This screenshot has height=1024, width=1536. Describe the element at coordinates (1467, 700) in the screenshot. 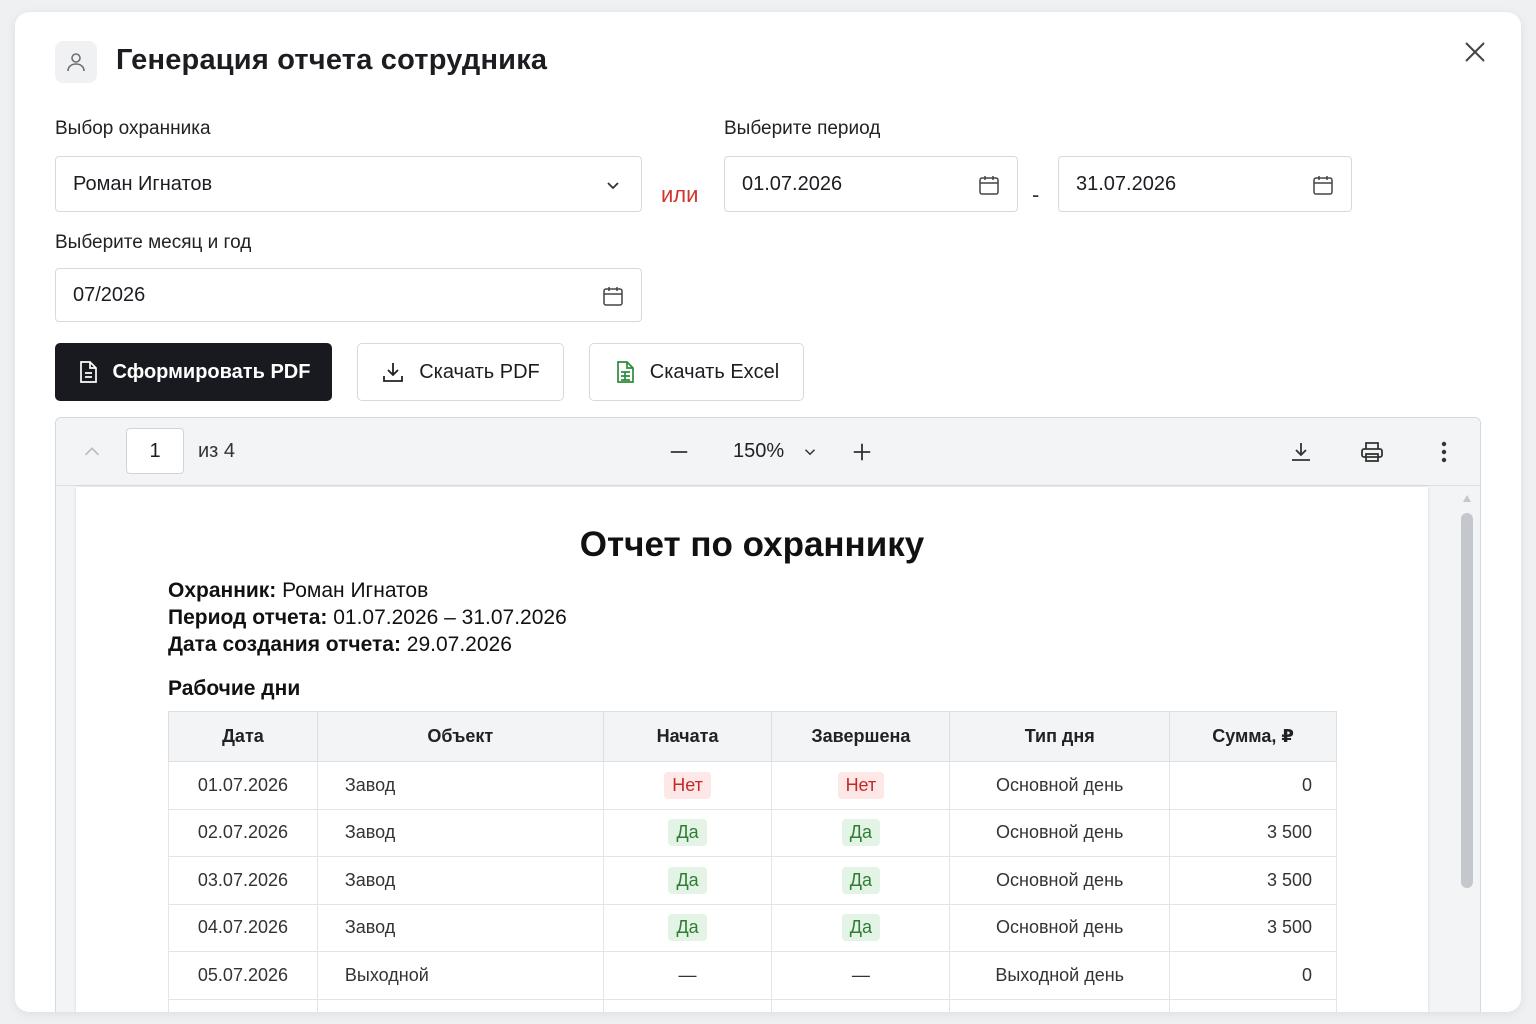

I see `scrollbar-thumb` at that location.